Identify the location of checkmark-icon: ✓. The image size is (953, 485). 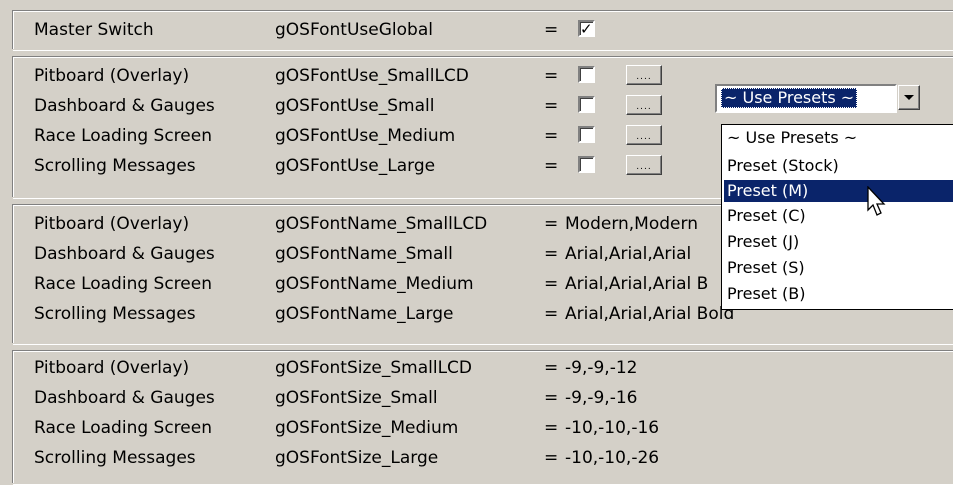
(586, 29).